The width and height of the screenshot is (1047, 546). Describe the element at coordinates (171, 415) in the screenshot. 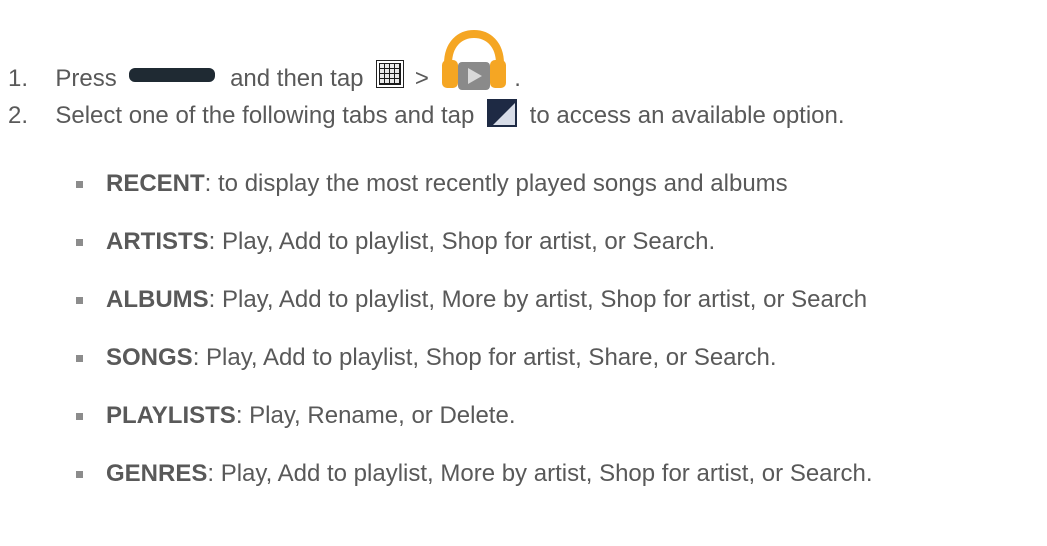

I see `tab-name: PLAYLISTS` at that location.